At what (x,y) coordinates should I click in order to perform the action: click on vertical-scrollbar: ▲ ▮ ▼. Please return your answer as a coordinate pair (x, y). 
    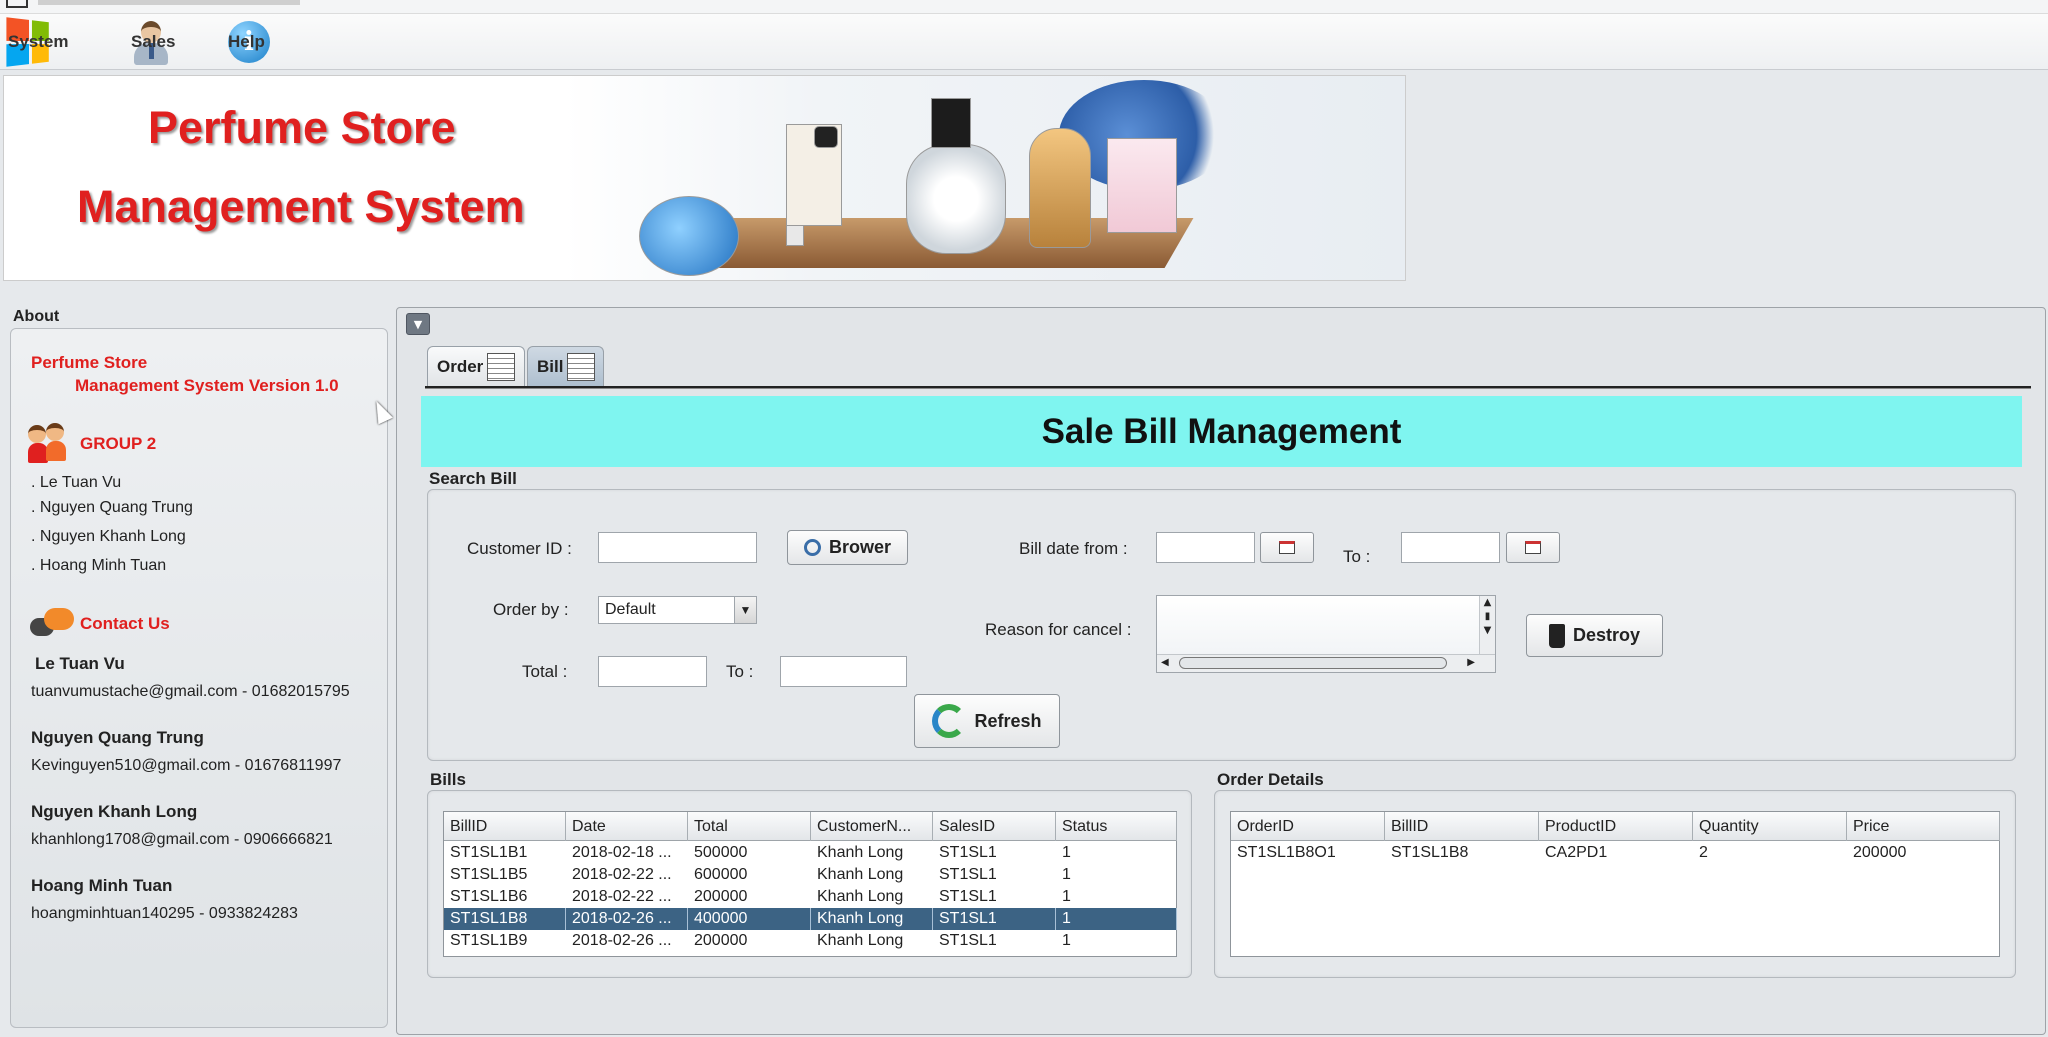
    Looking at the image, I should click on (1487, 626).